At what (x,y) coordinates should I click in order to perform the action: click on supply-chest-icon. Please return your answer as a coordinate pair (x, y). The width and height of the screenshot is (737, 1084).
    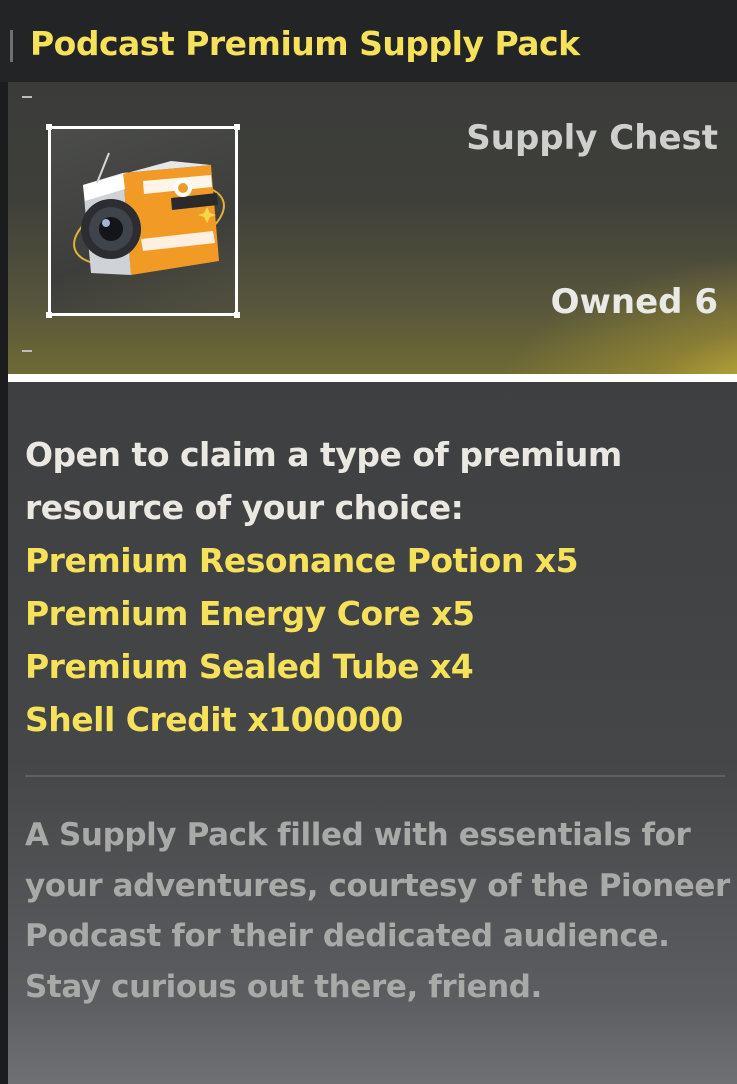
    Looking at the image, I should click on (149, 213).